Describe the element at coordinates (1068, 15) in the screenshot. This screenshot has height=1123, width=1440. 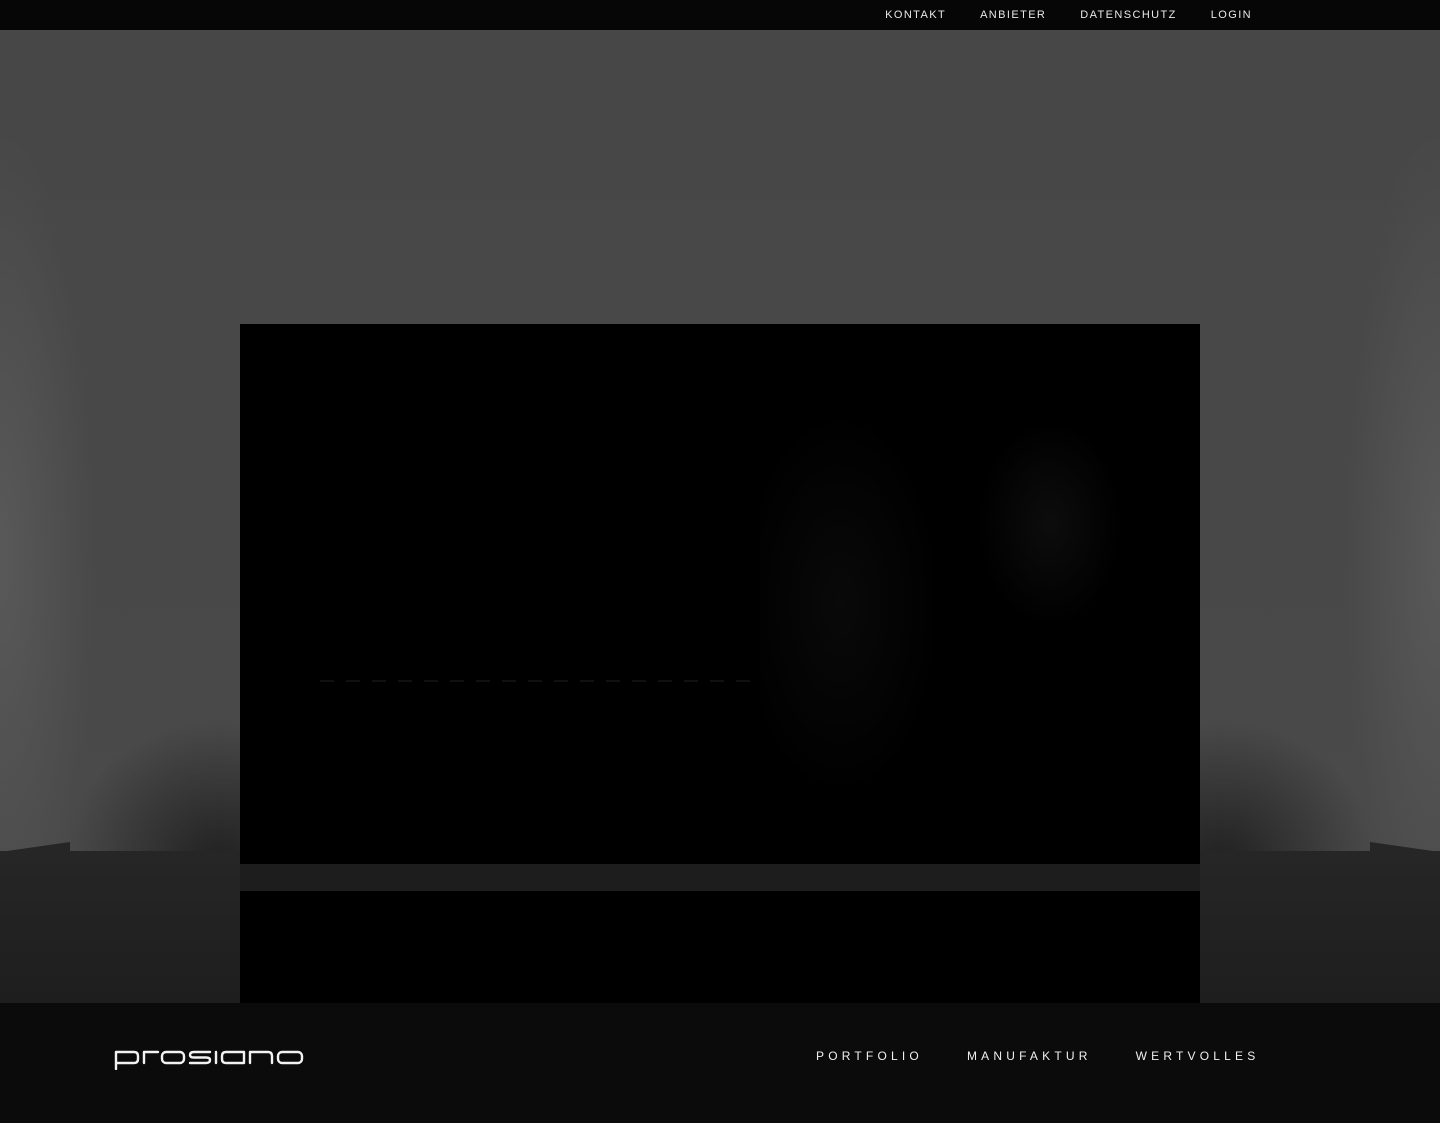
I see `top-nav: KONTAKT ANBIETER DATENSCHUTZ LOGIN` at that location.